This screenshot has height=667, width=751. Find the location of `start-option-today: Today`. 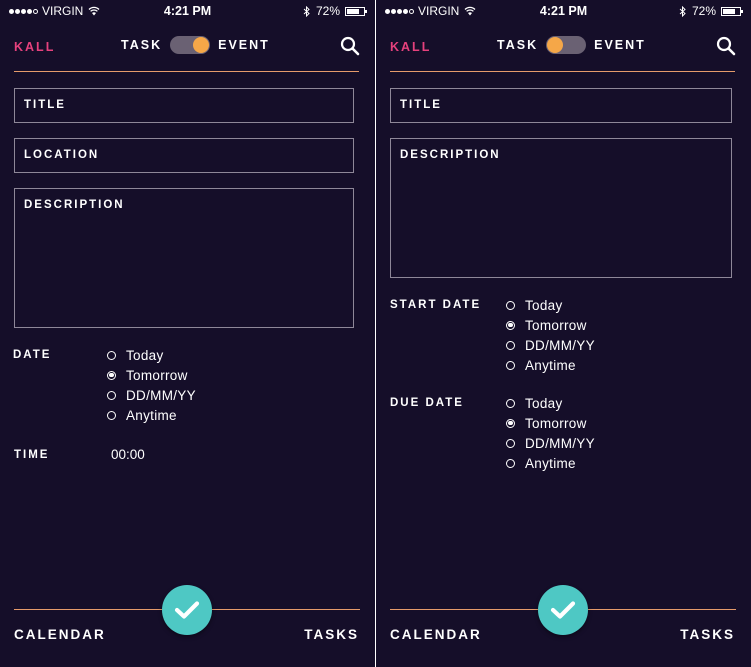

start-option-today: Today is located at coordinates (550, 305).